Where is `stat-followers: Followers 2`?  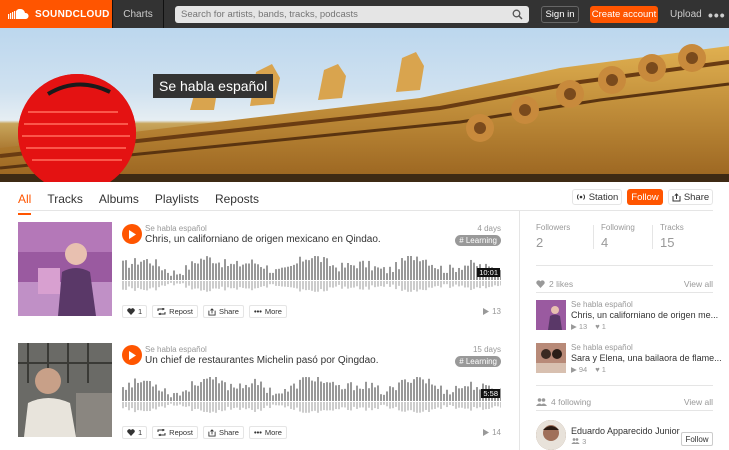
stat-followers: Followers 2 is located at coordinates (553, 236).